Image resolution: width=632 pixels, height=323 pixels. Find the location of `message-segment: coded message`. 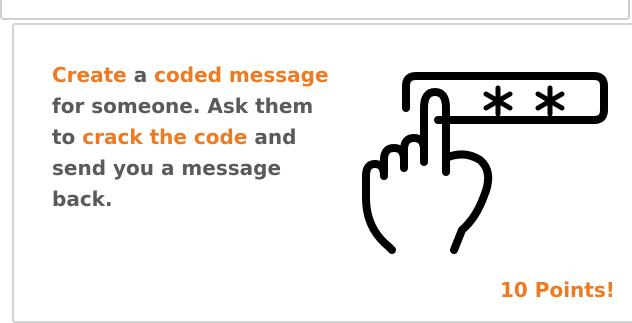

message-segment: coded message is located at coordinates (241, 75).